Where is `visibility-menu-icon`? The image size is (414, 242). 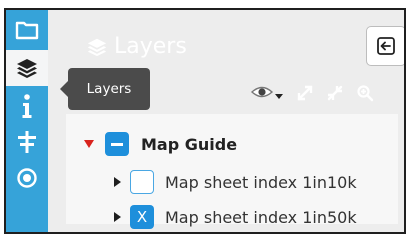
visibility-menu-icon is located at coordinates (266, 92).